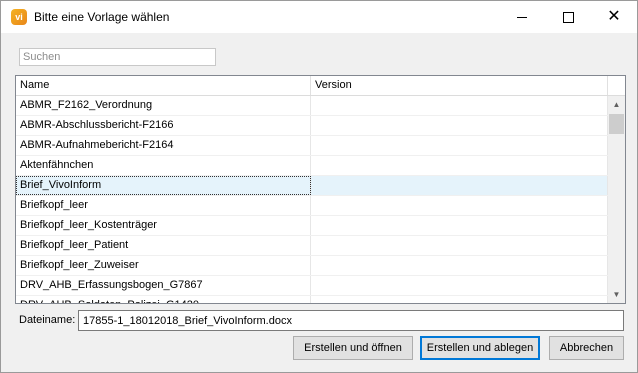 This screenshot has height=373, width=638. What do you see at coordinates (616, 124) in the screenshot?
I see `scrollbar-thumb` at bounding box center [616, 124].